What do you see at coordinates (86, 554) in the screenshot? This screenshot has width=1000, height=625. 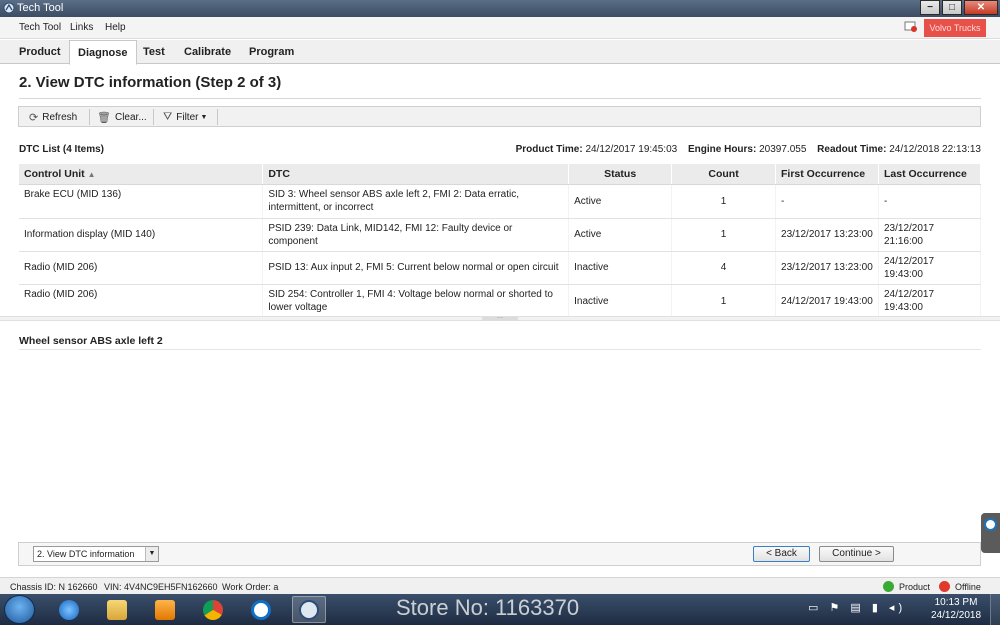 I see `step-select-value: 2. View DTC information` at bounding box center [86, 554].